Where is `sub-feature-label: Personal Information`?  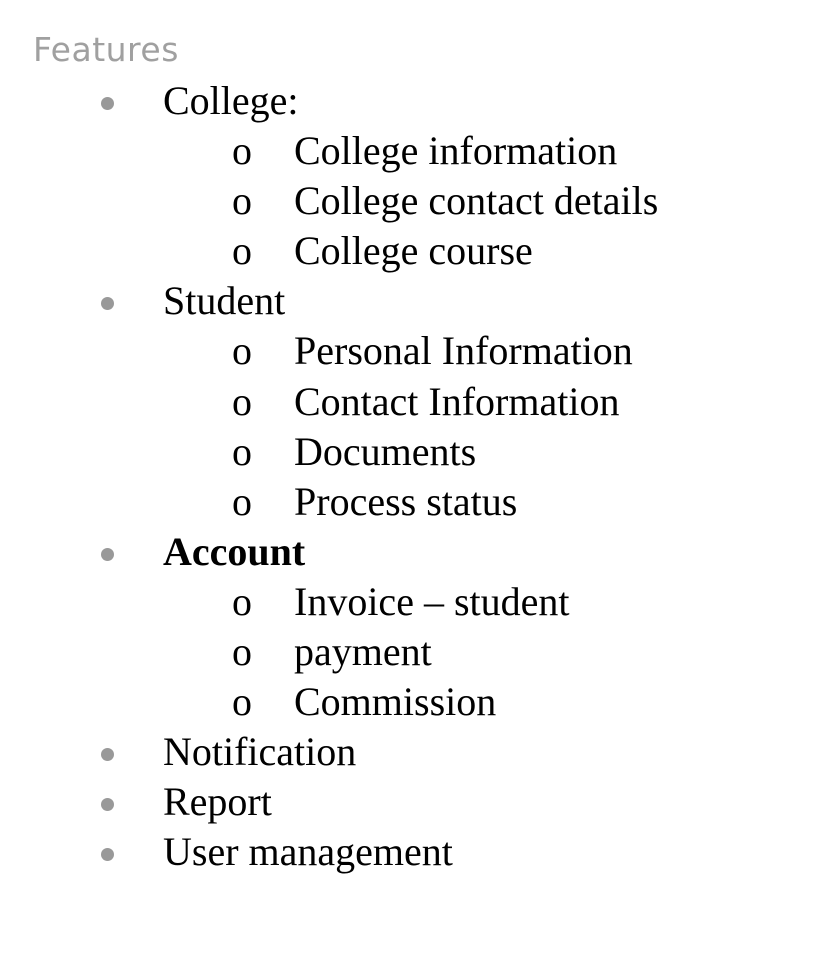 sub-feature-label: Personal Information is located at coordinates (463, 351).